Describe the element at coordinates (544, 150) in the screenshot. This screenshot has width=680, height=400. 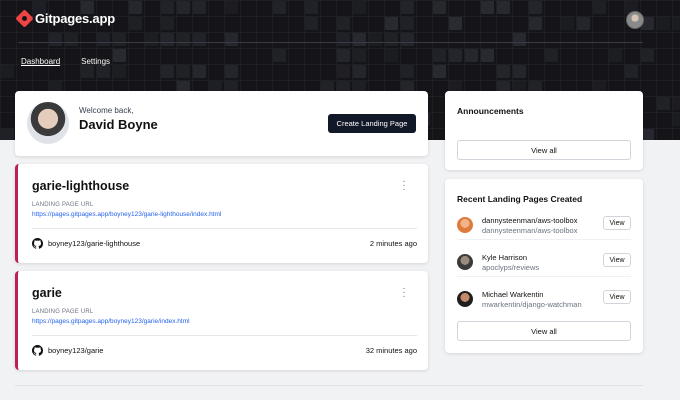
I see `announcements-view-all-button: View all` at that location.